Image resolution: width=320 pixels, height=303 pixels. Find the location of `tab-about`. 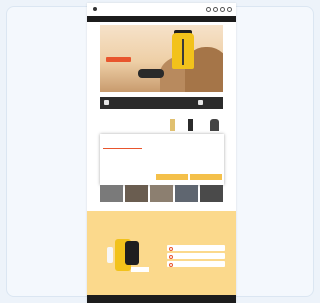

tab-about is located at coordinates (200, 145).